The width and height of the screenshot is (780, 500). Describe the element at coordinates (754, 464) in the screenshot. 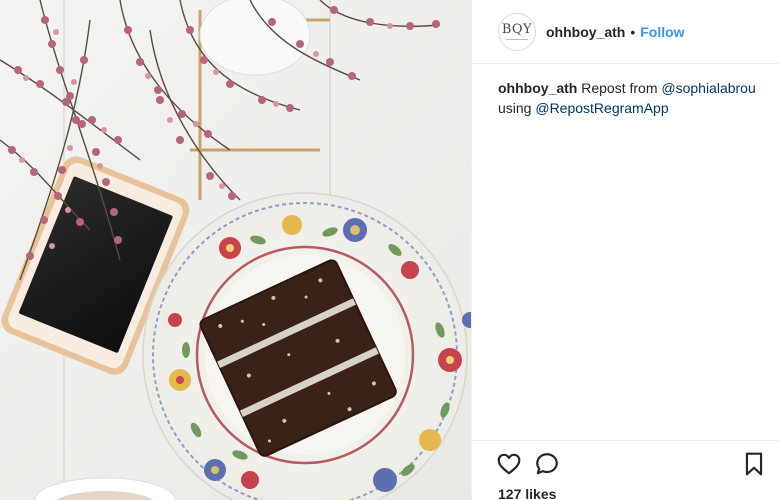

I see `bookmark-icon` at that location.